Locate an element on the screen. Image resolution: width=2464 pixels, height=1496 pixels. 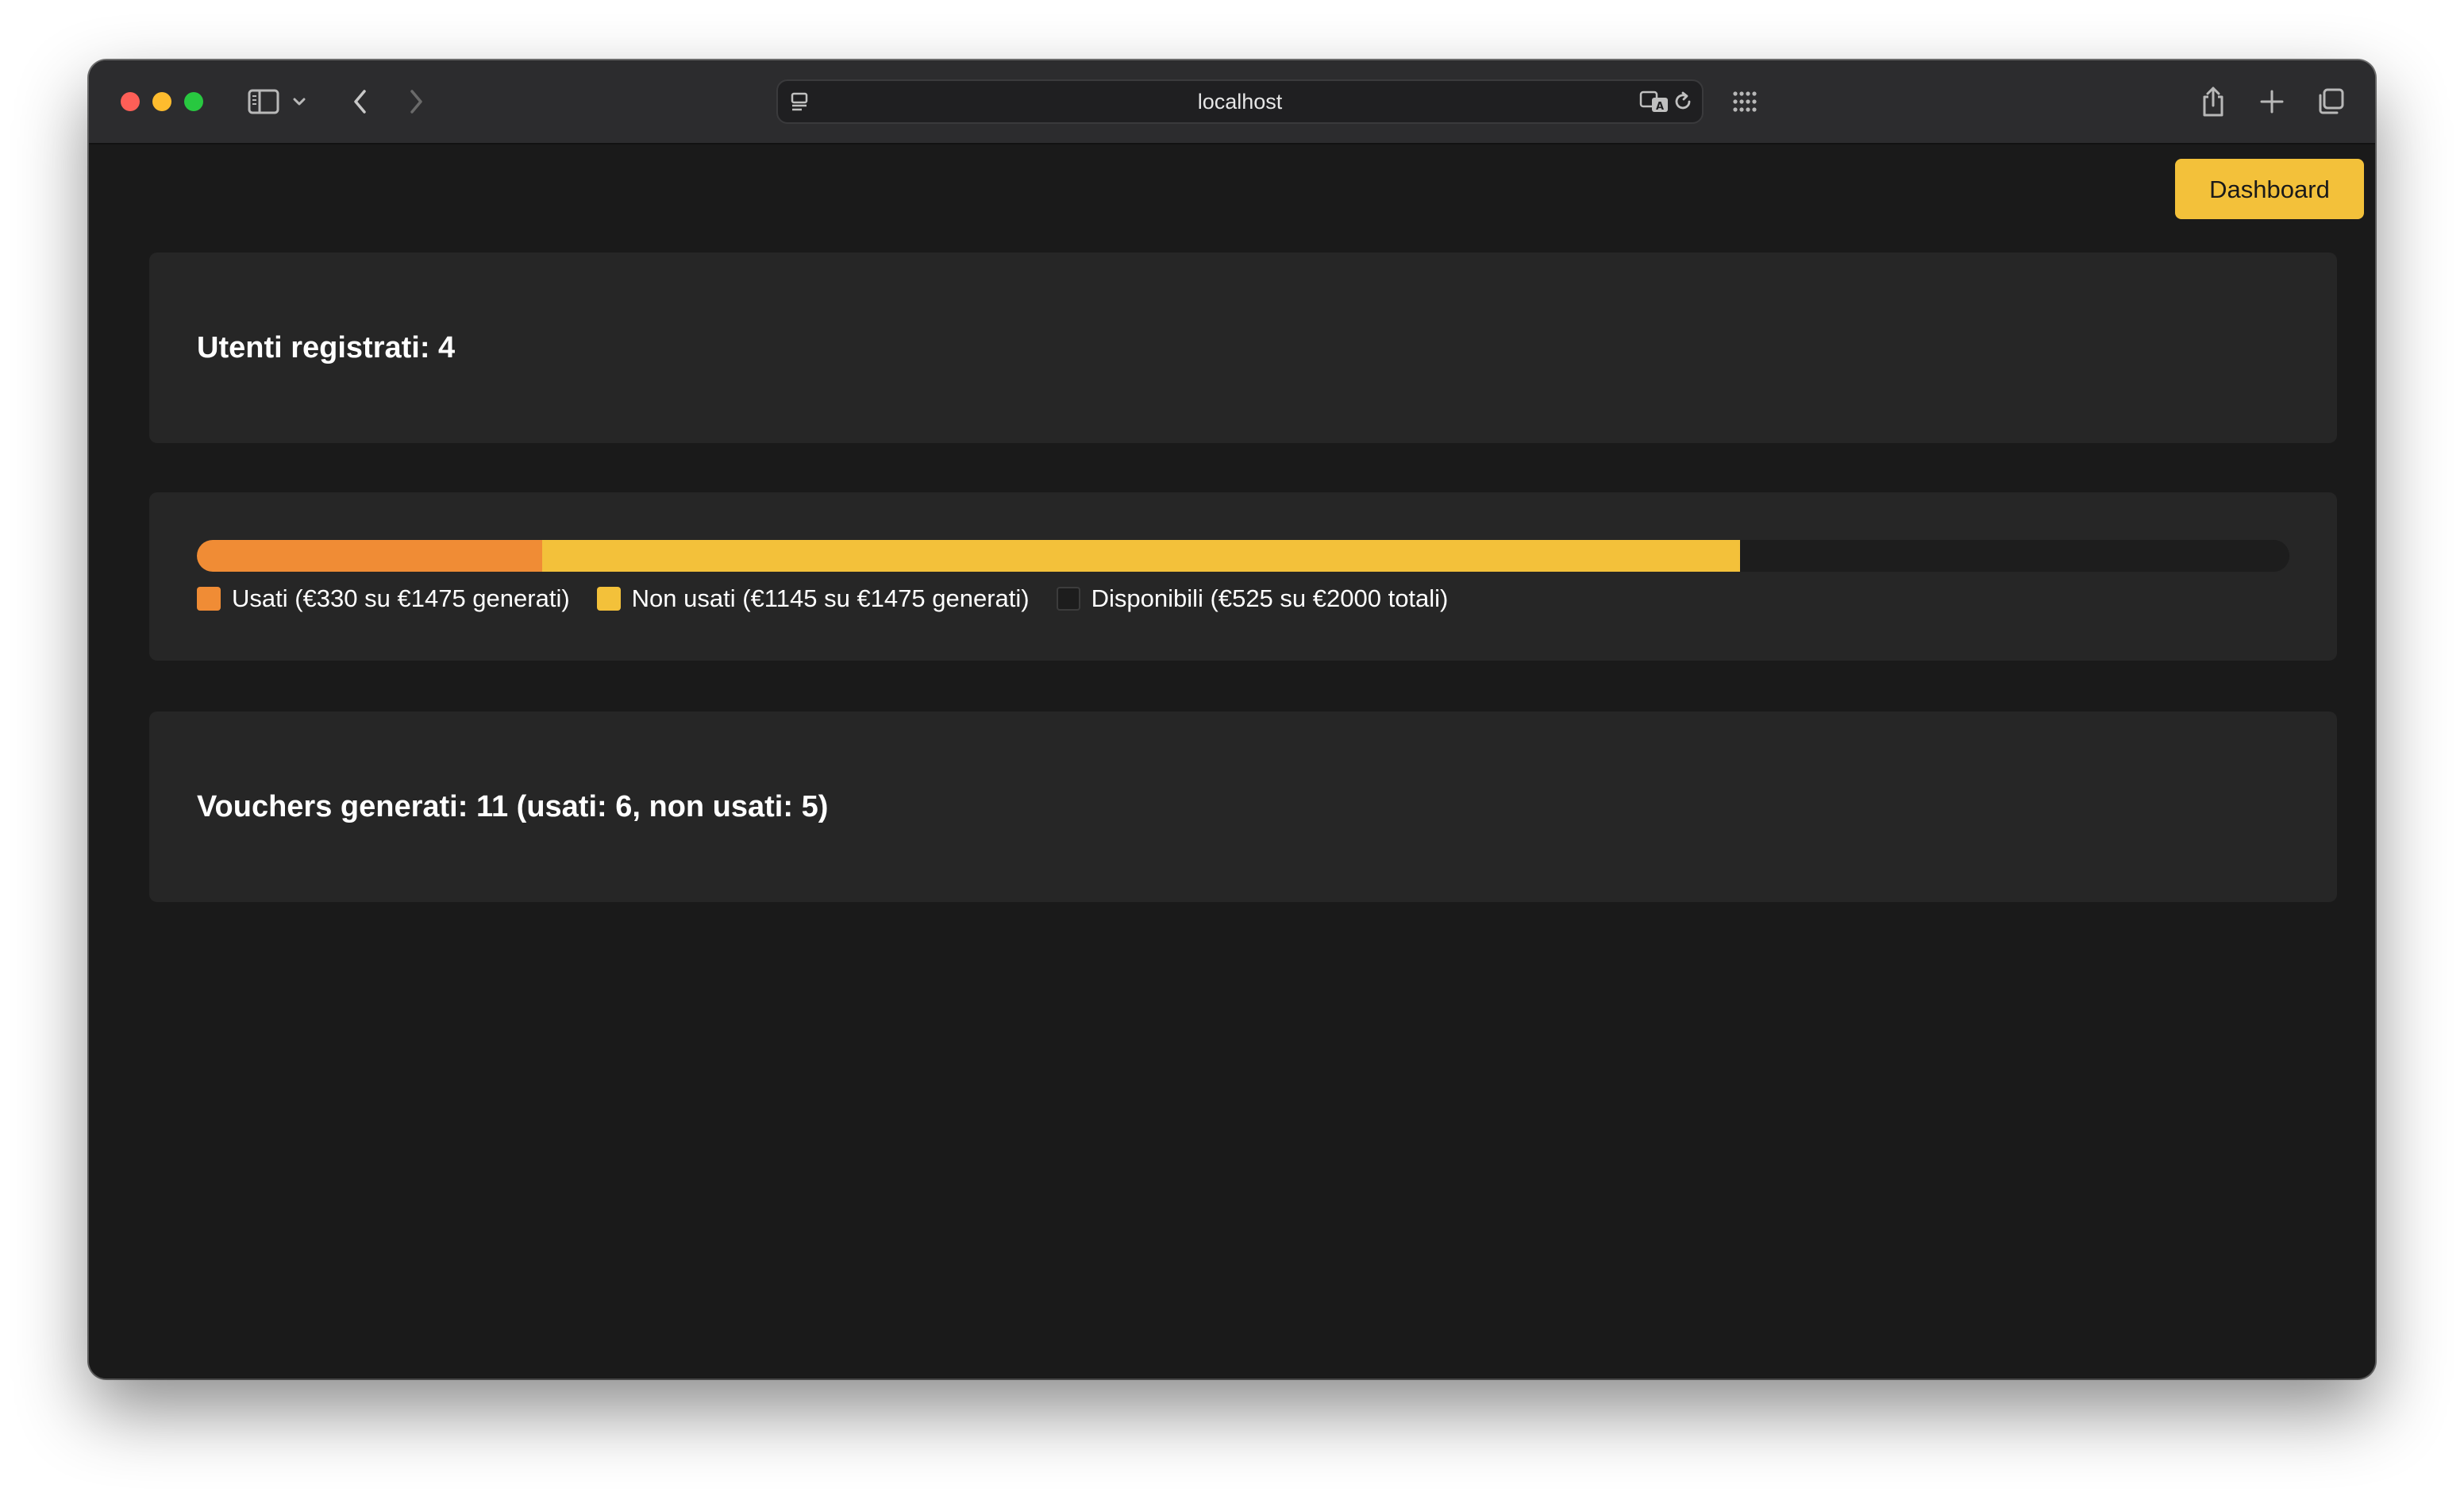
used-swatch is located at coordinates (209, 599).